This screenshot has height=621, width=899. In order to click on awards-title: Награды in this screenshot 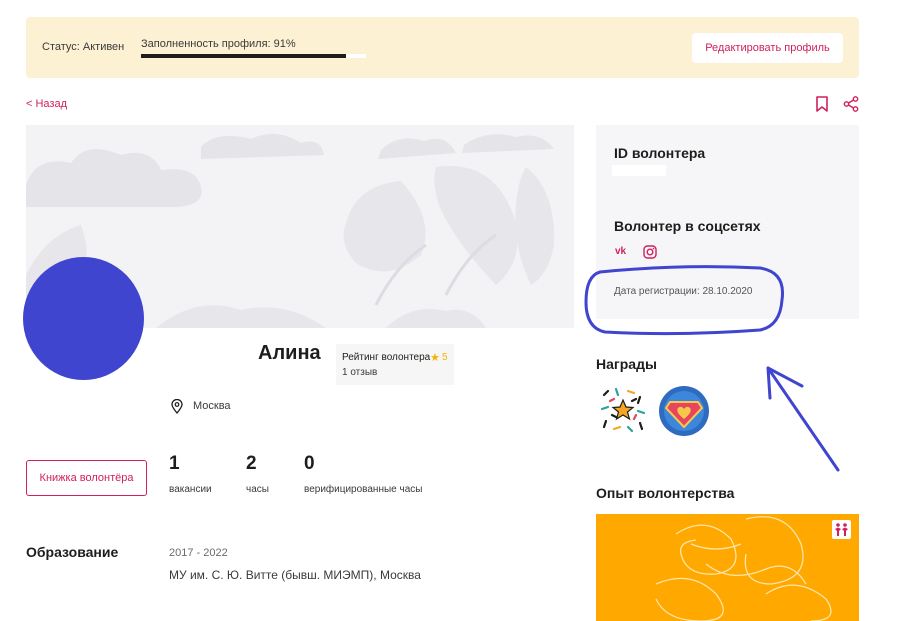, I will do `click(626, 364)`.